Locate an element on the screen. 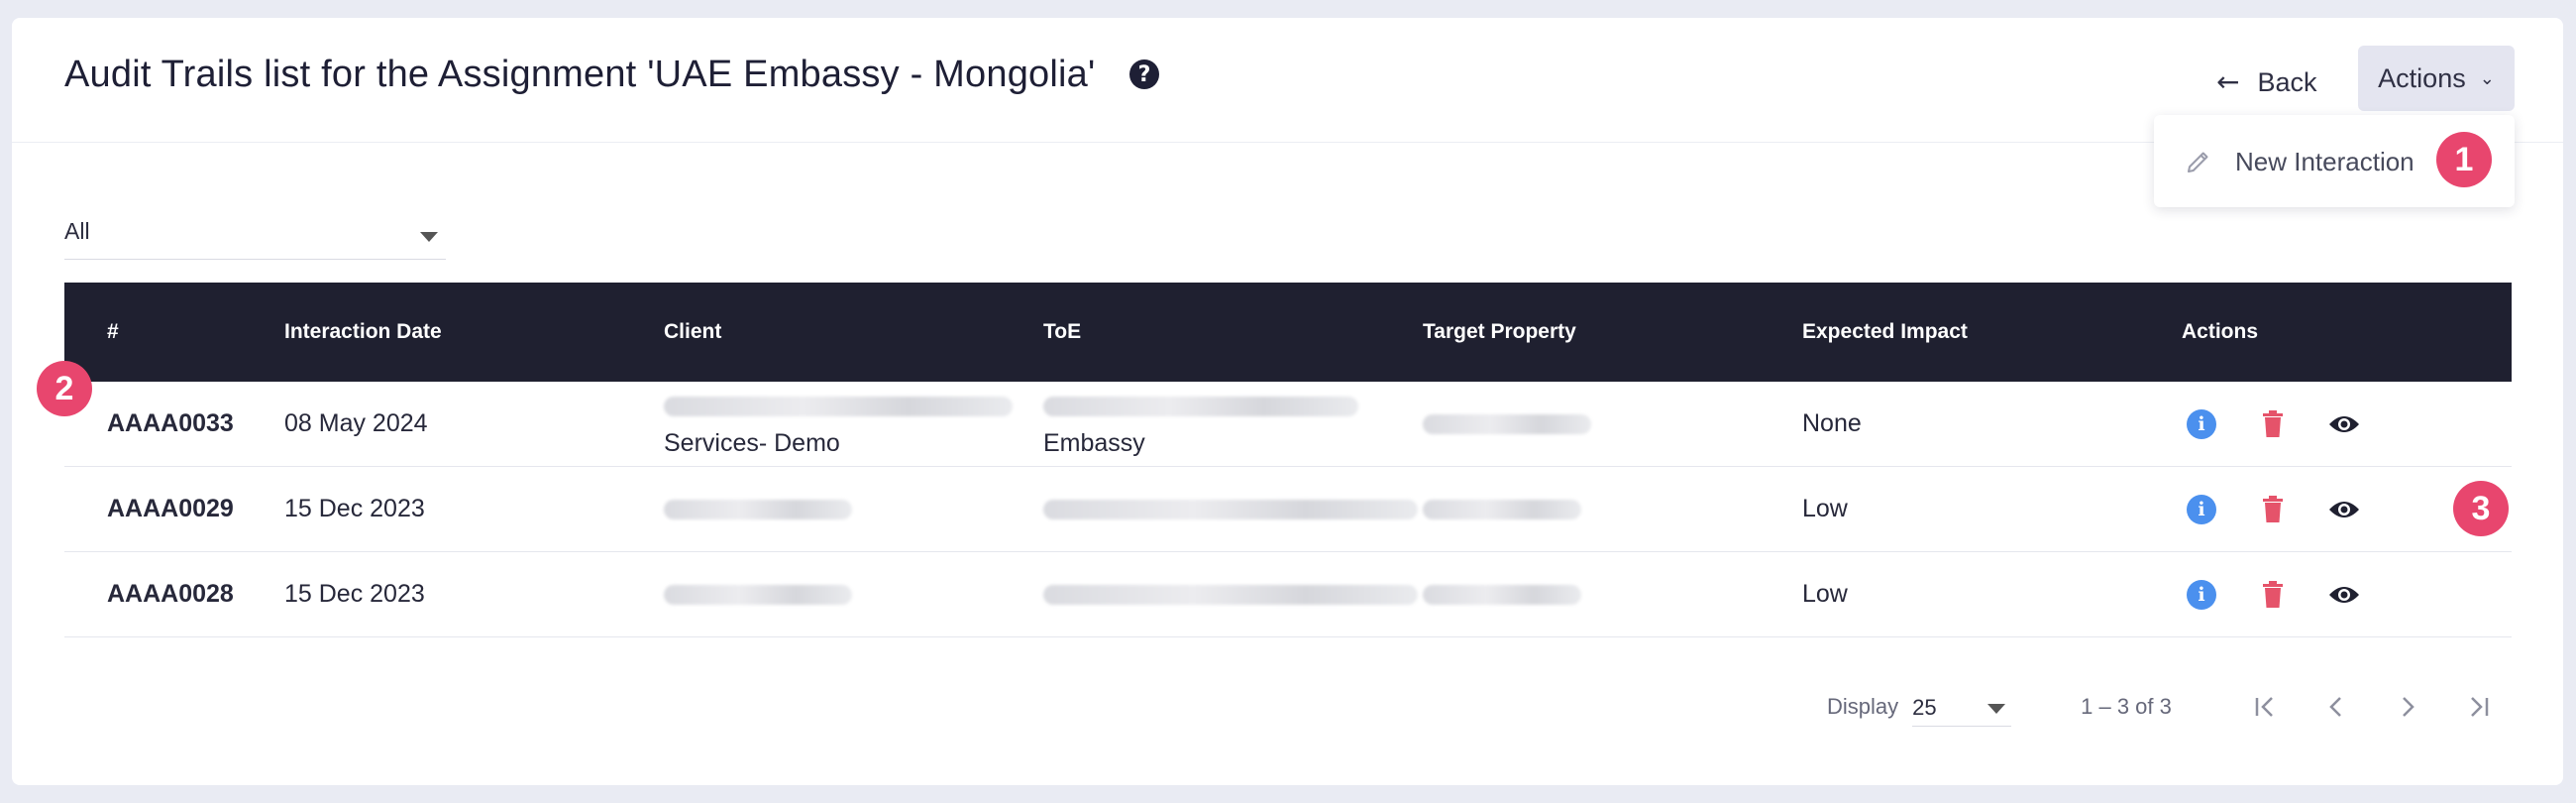 The width and height of the screenshot is (2576, 803). back-label: Back is located at coordinates (2287, 81).